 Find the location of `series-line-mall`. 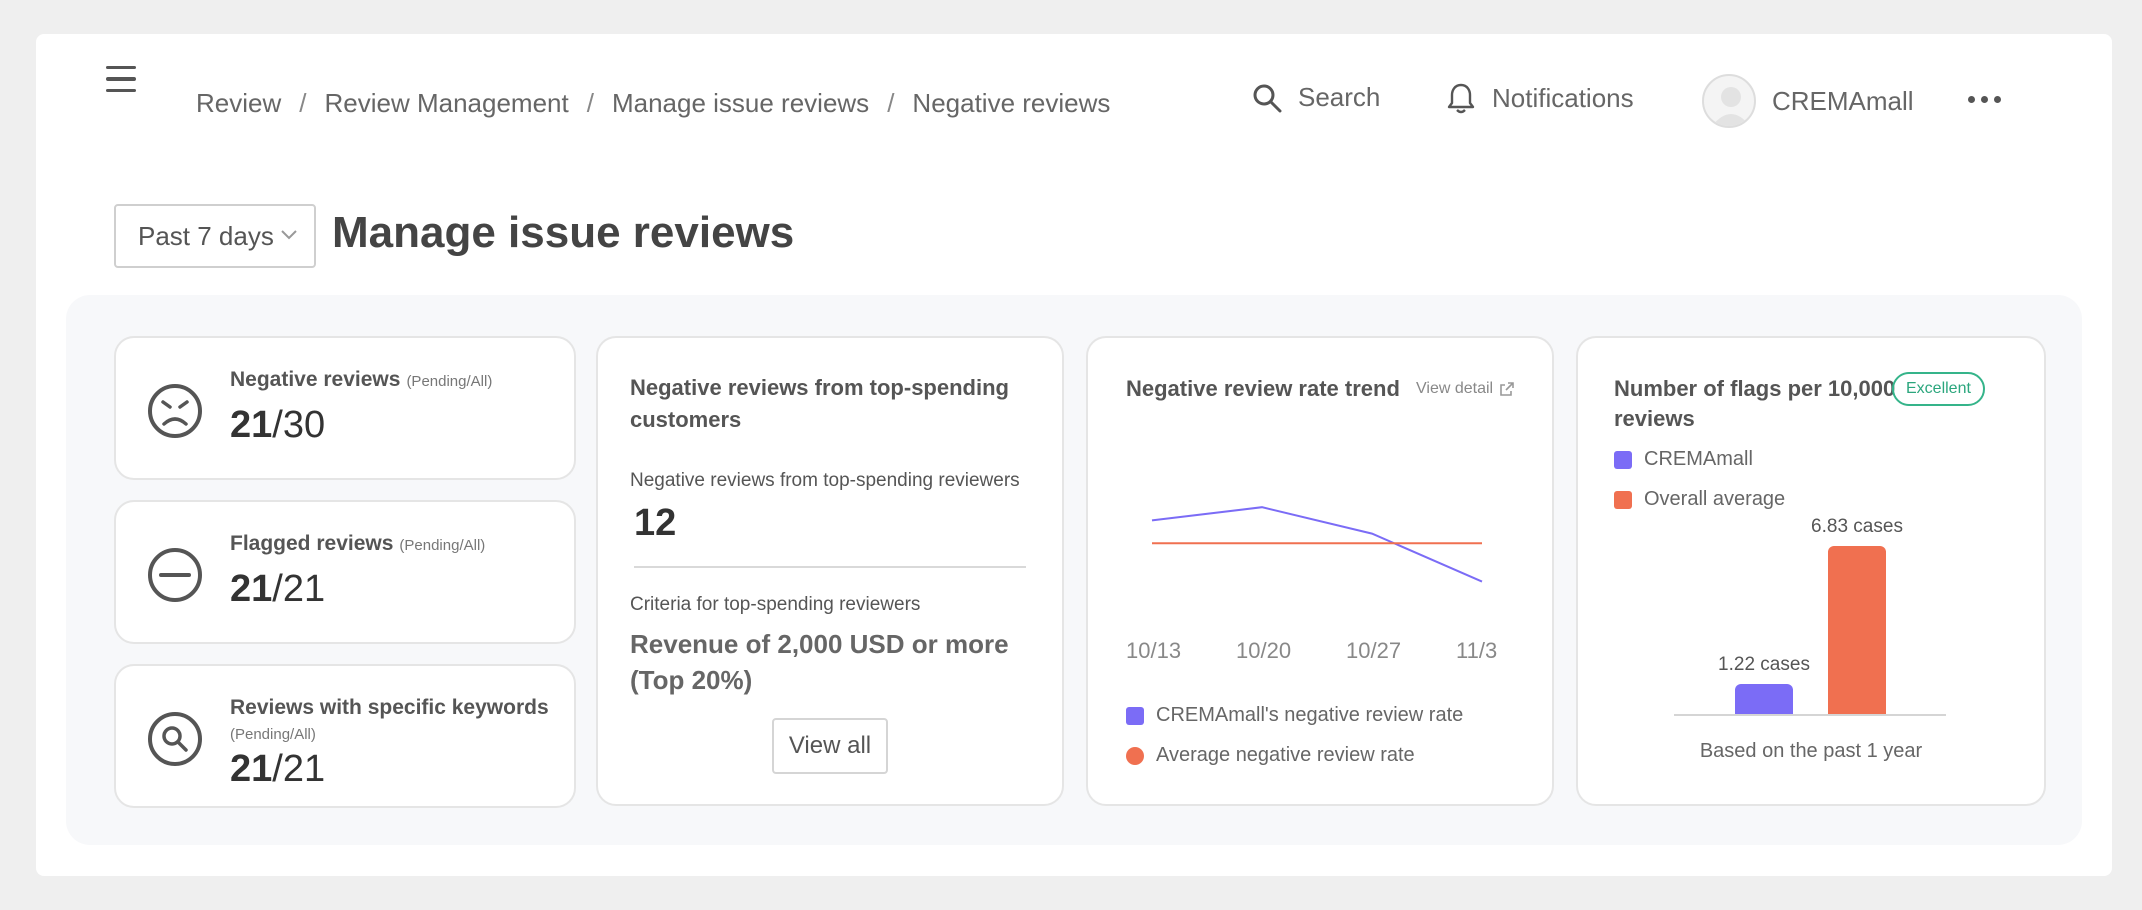

series-line-mall is located at coordinates (1317, 544).